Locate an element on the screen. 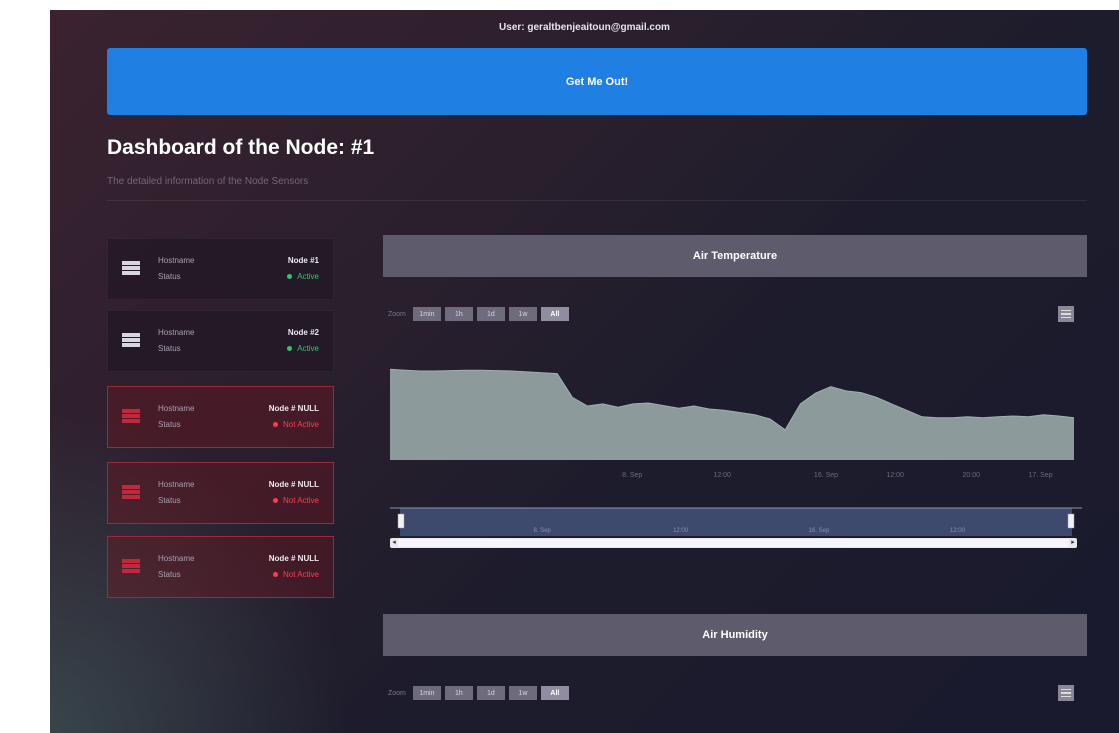  page-title: Dashboard of the Node: #1 is located at coordinates (241, 147).